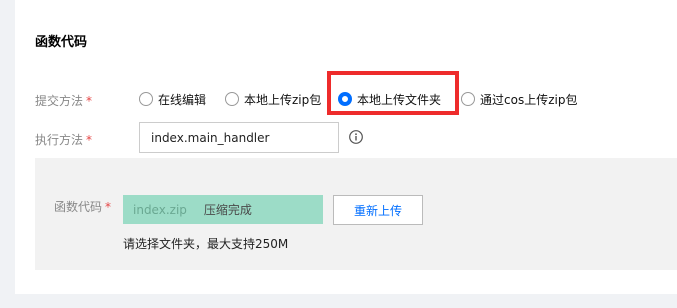  What do you see at coordinates (59, 140) in the screenshot?
I see `exec-method-label-text: 执行方法` at bounding box center [59, 140].